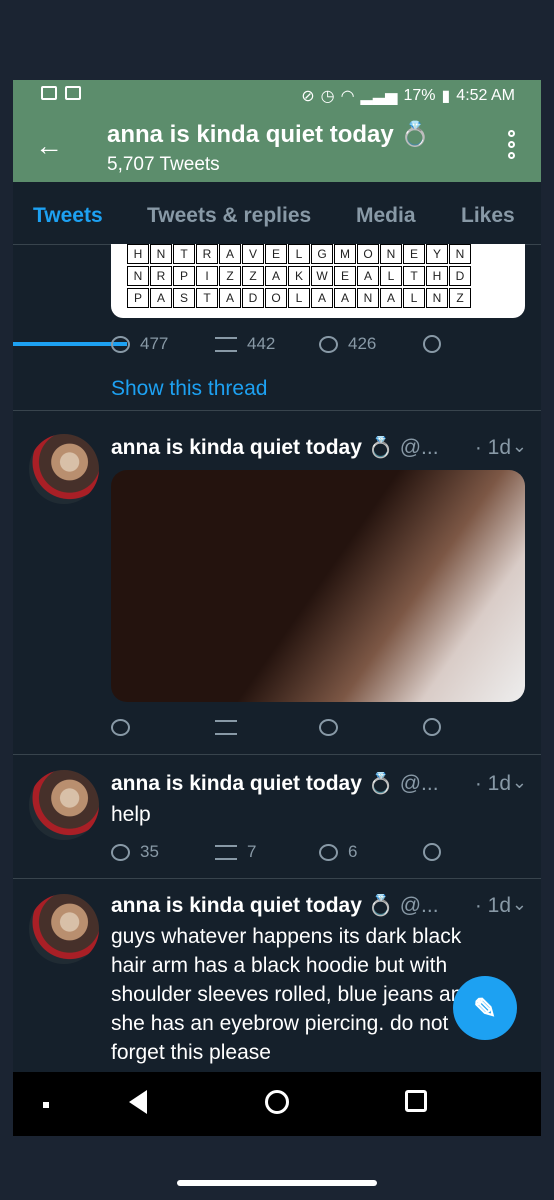  I want to click on tab-tweets: Tweets, so click(68, 216).